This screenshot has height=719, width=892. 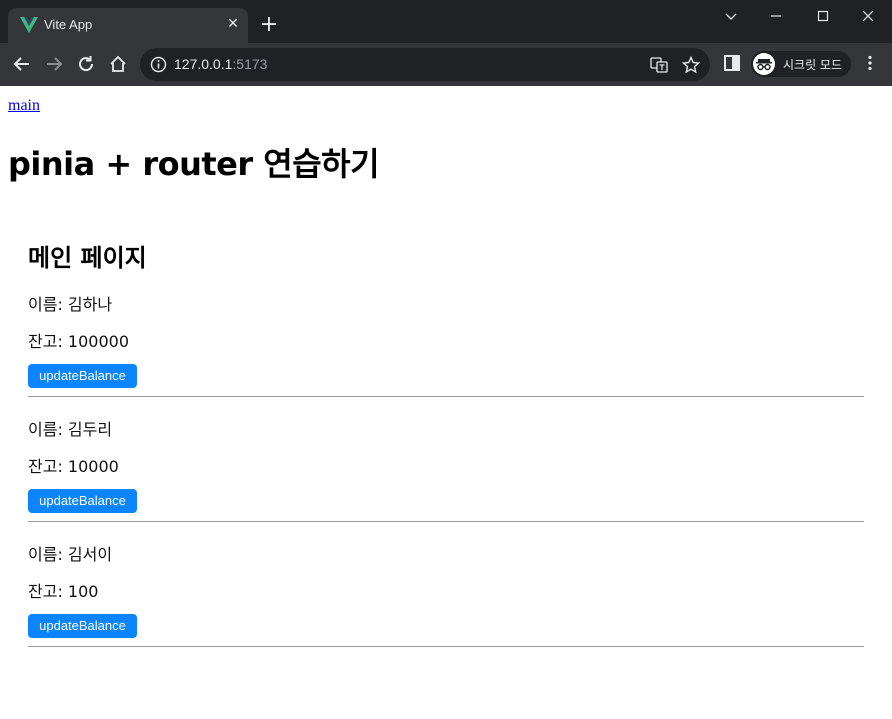 I want to click on url-text: 127.0.0.1:5173, so click(x=220, y=64).